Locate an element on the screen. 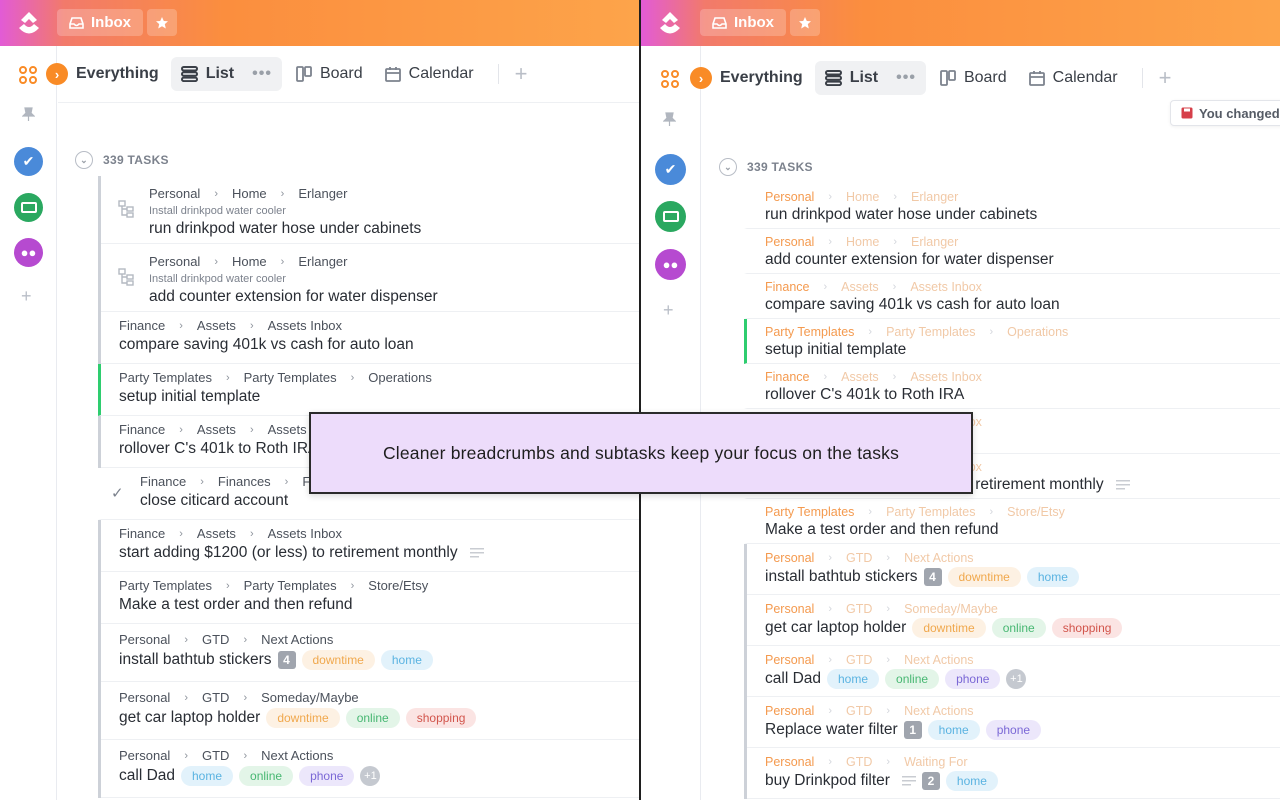 The image size is (1280, 800). task-title: run drinkpod water hose under cabinets is located at coordinates (394, 229).